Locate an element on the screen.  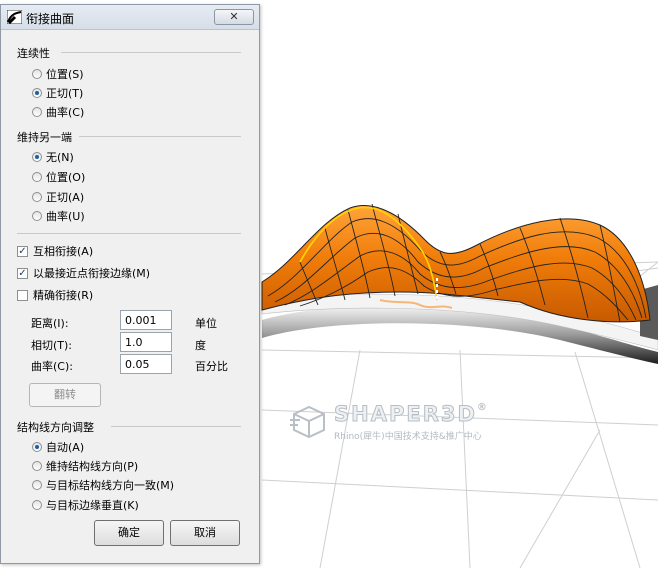
continuity-position-radio: 位置(S) is located at coordinates (50, 74).